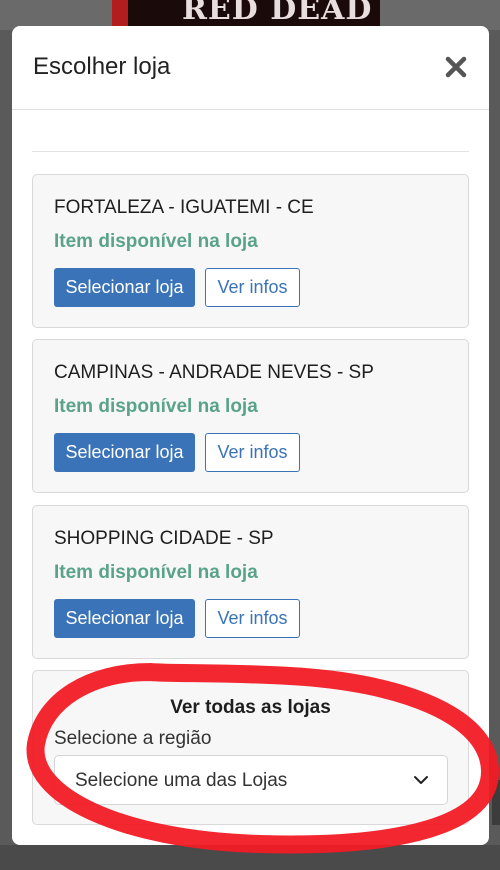 Image resolution: width=500 pixels, height=870 pixels. Describe the element at coordinates (102, 66) in the screenshot. I see `modal-title: Escolher loja` at that location.